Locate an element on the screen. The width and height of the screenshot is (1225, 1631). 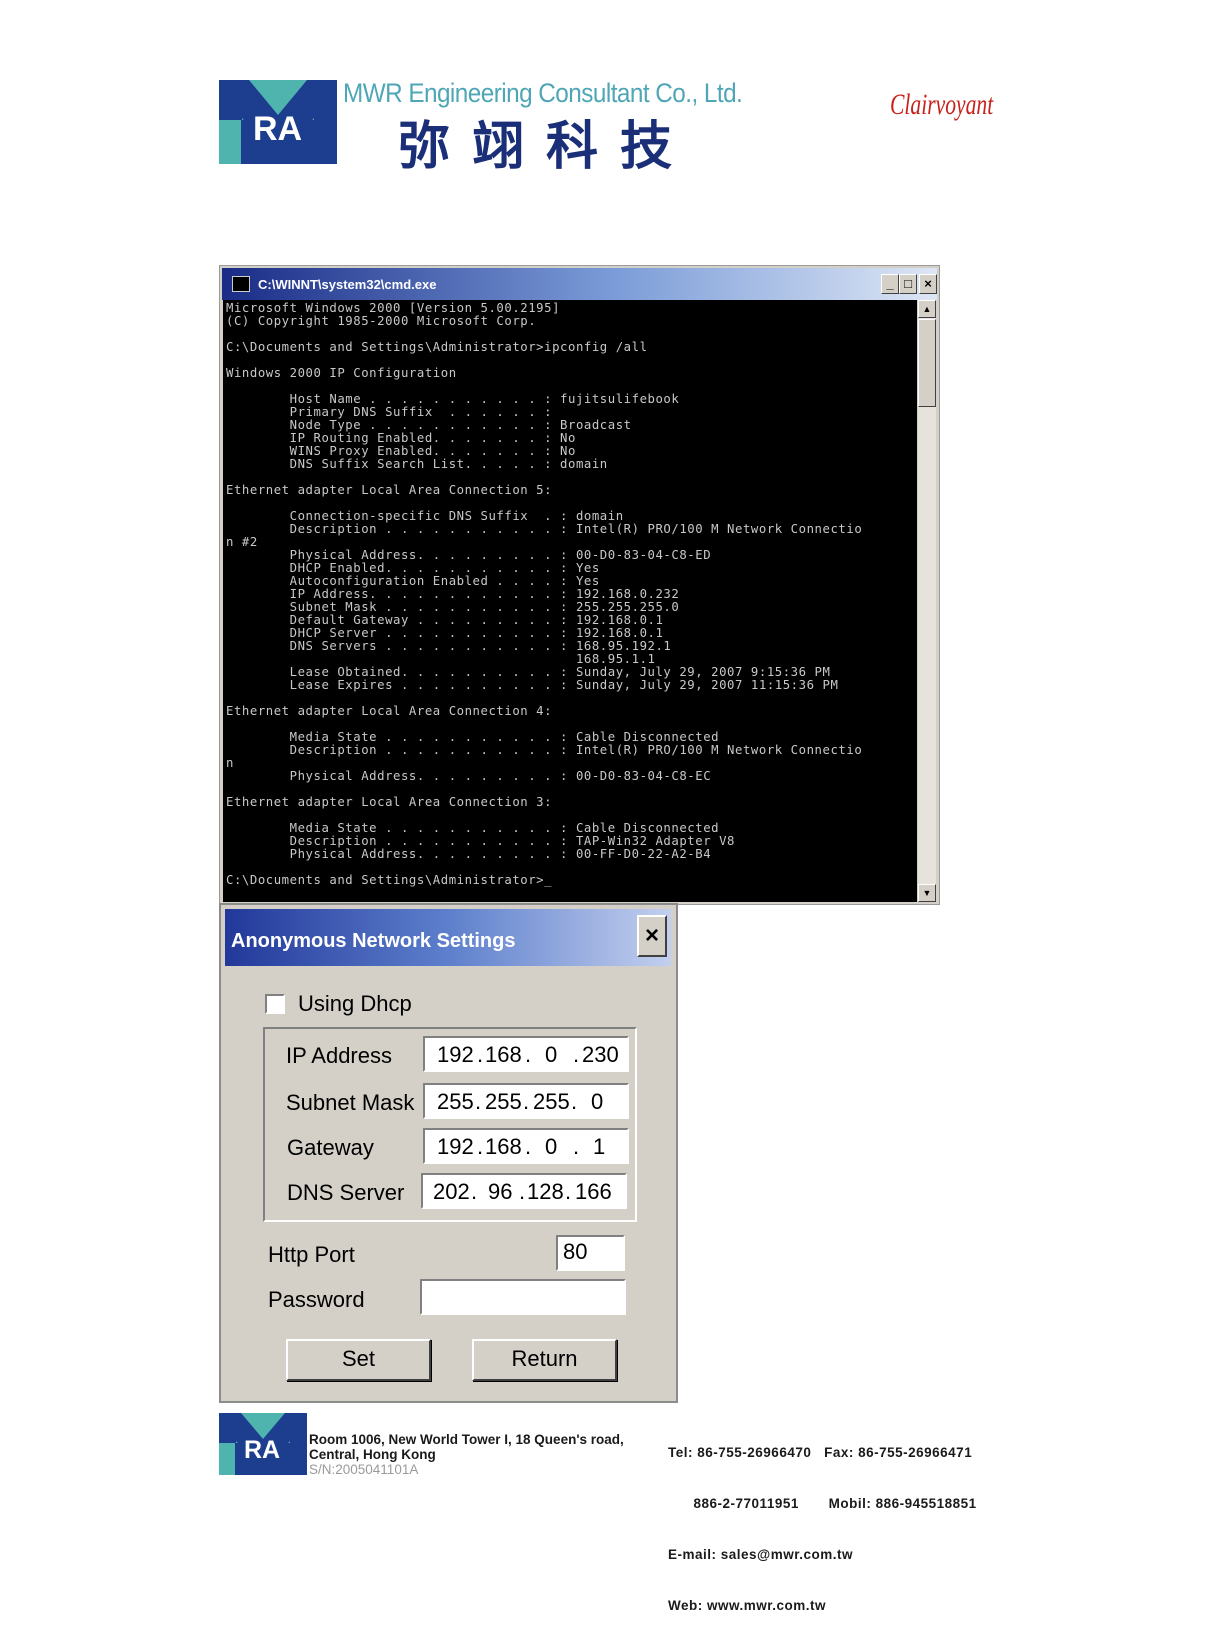
dns-server-field: 202 . 96 . 128 . 166 is located at coordinates (524, 1191).